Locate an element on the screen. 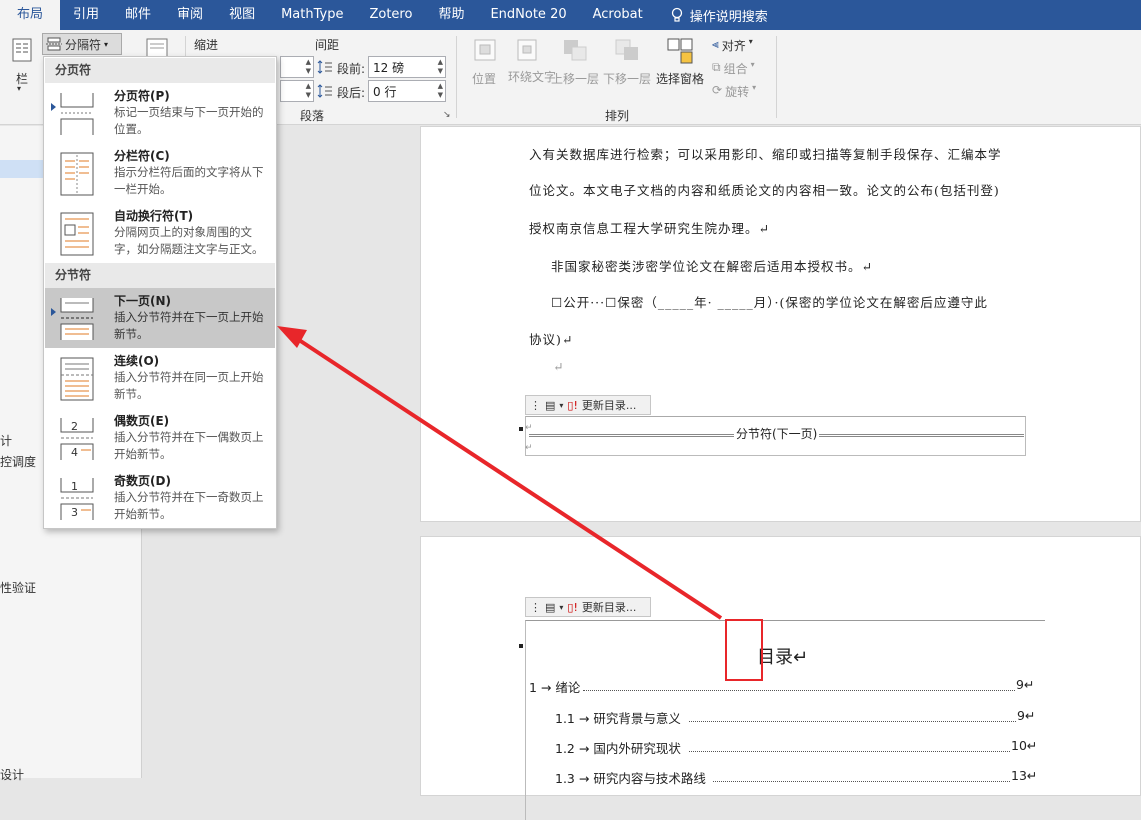  breaks-label: 分隔符 is located at coordinates (83, 44).